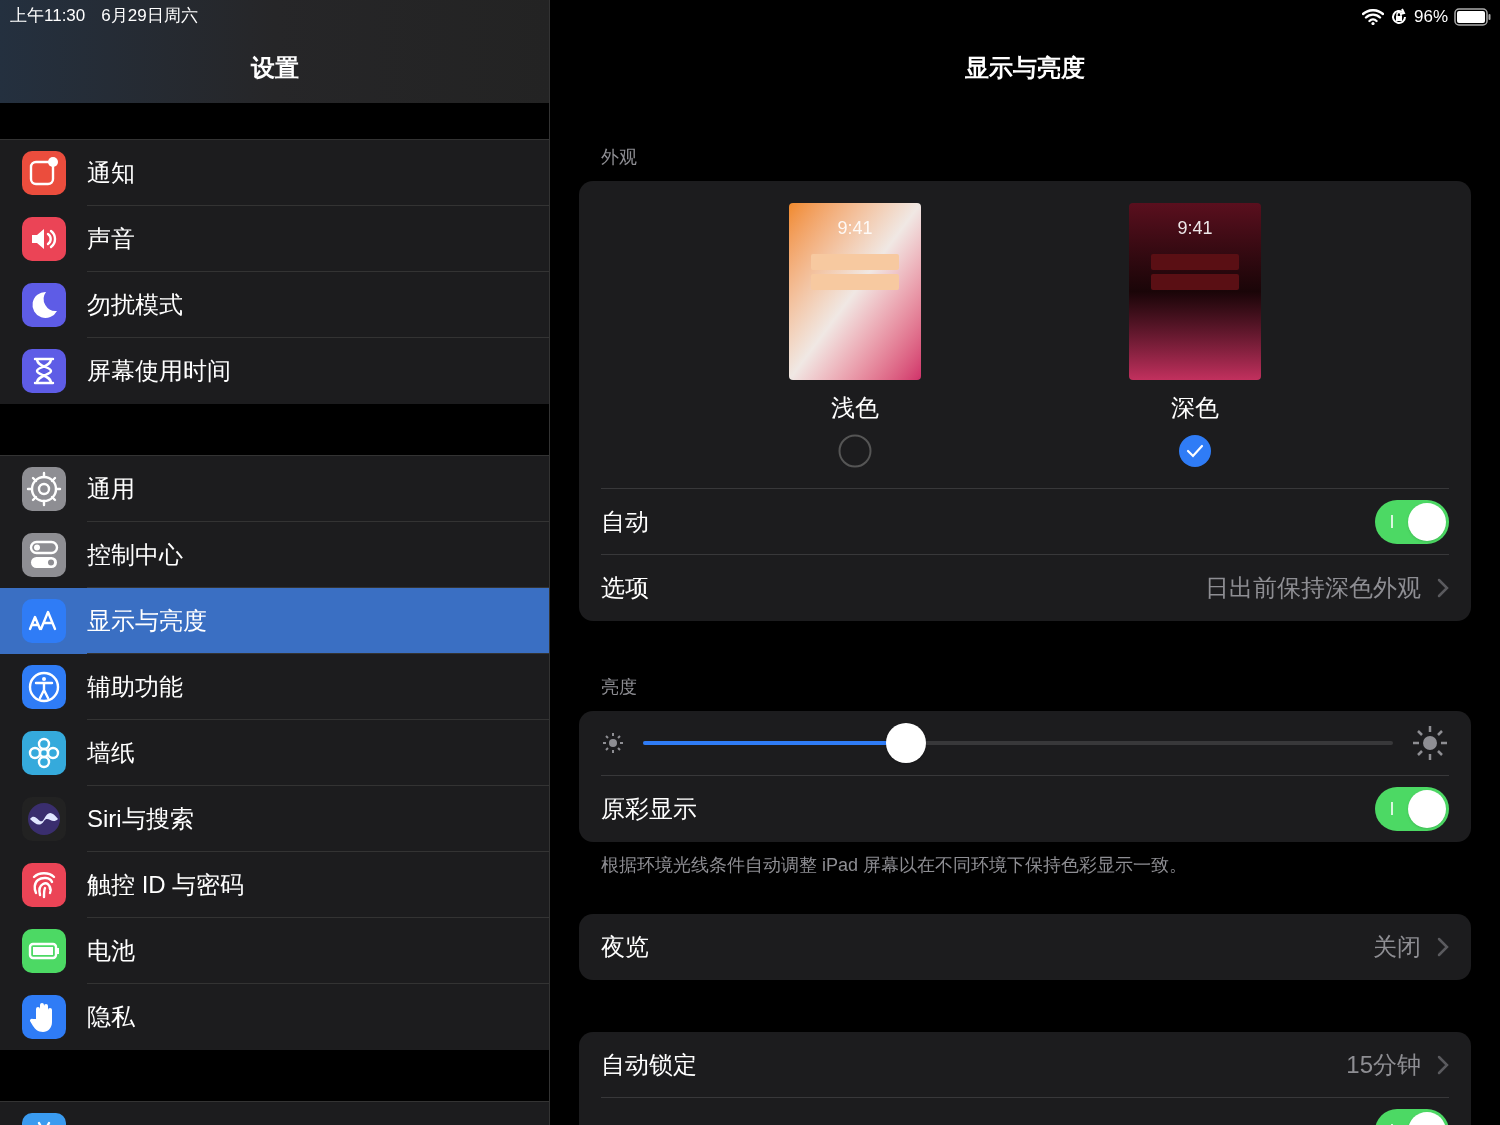  What do you see at coordinates (111, 488) in the screenshot?
I see `sidebar-item-label: 通用` at bounding box center [111, 488].